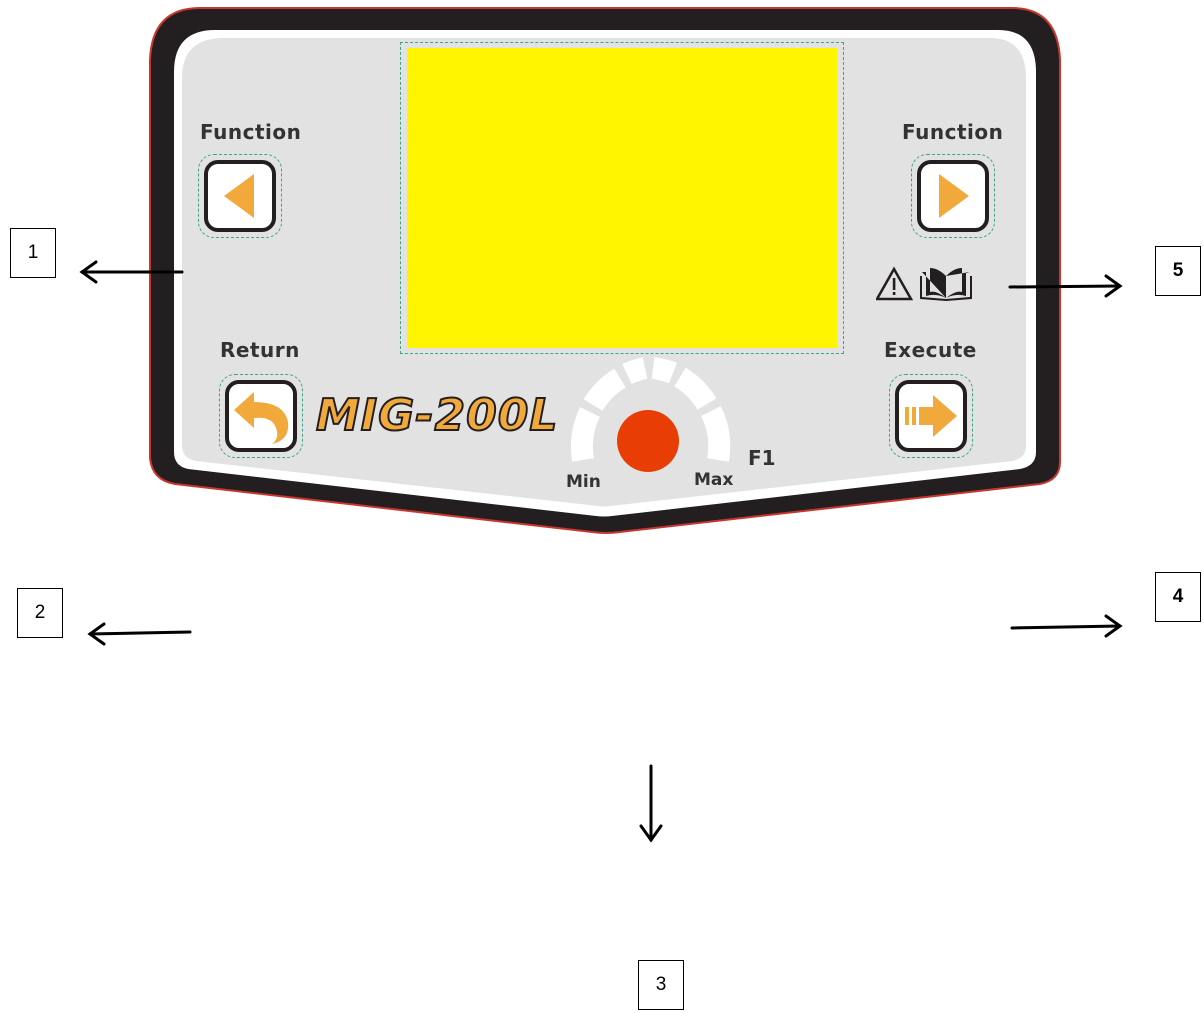 The height and width of the screenshot is (1013, 1204). I want to click on manual-book-icon, so click(946, 284).